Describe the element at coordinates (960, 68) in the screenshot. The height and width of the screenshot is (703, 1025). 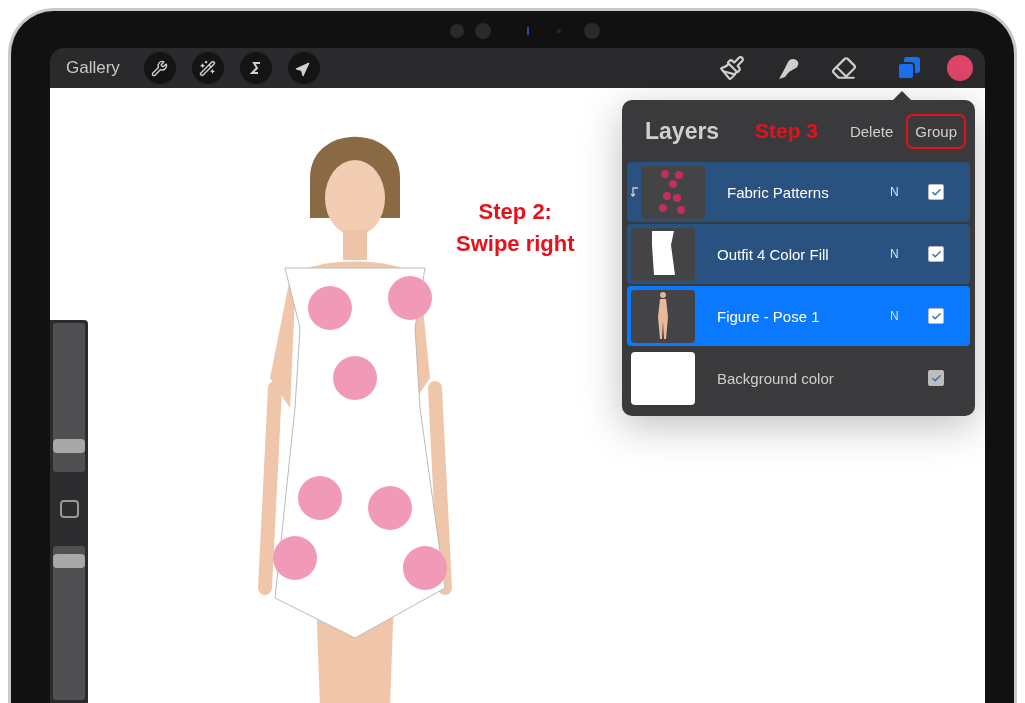
I see `color-swatch` at that location.